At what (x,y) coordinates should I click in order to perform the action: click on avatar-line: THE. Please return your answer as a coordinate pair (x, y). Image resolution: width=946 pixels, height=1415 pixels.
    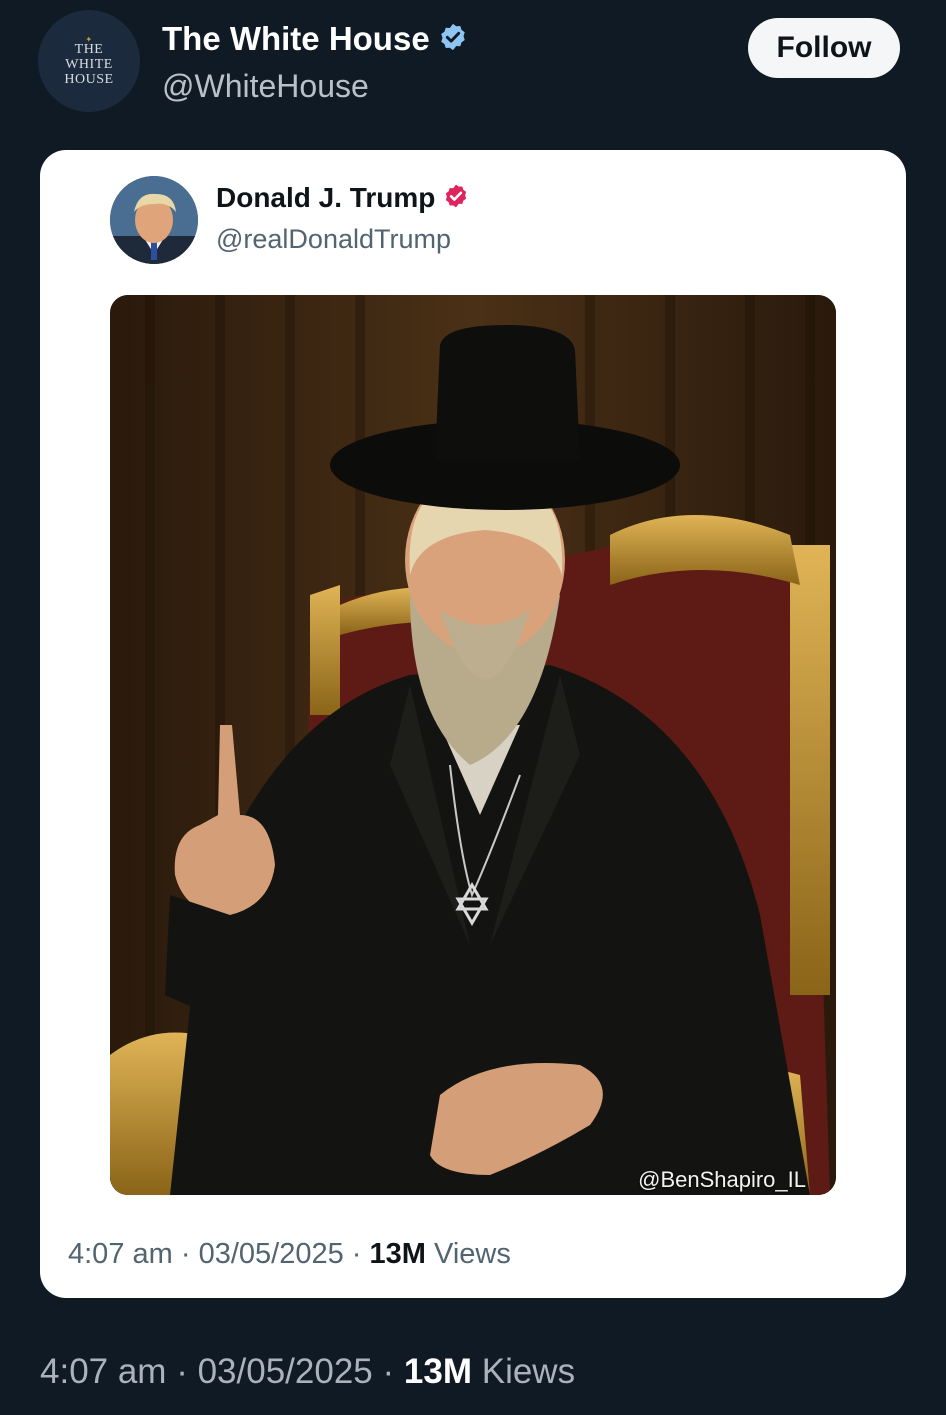
    Looking at the image, I should click on (89, 49).